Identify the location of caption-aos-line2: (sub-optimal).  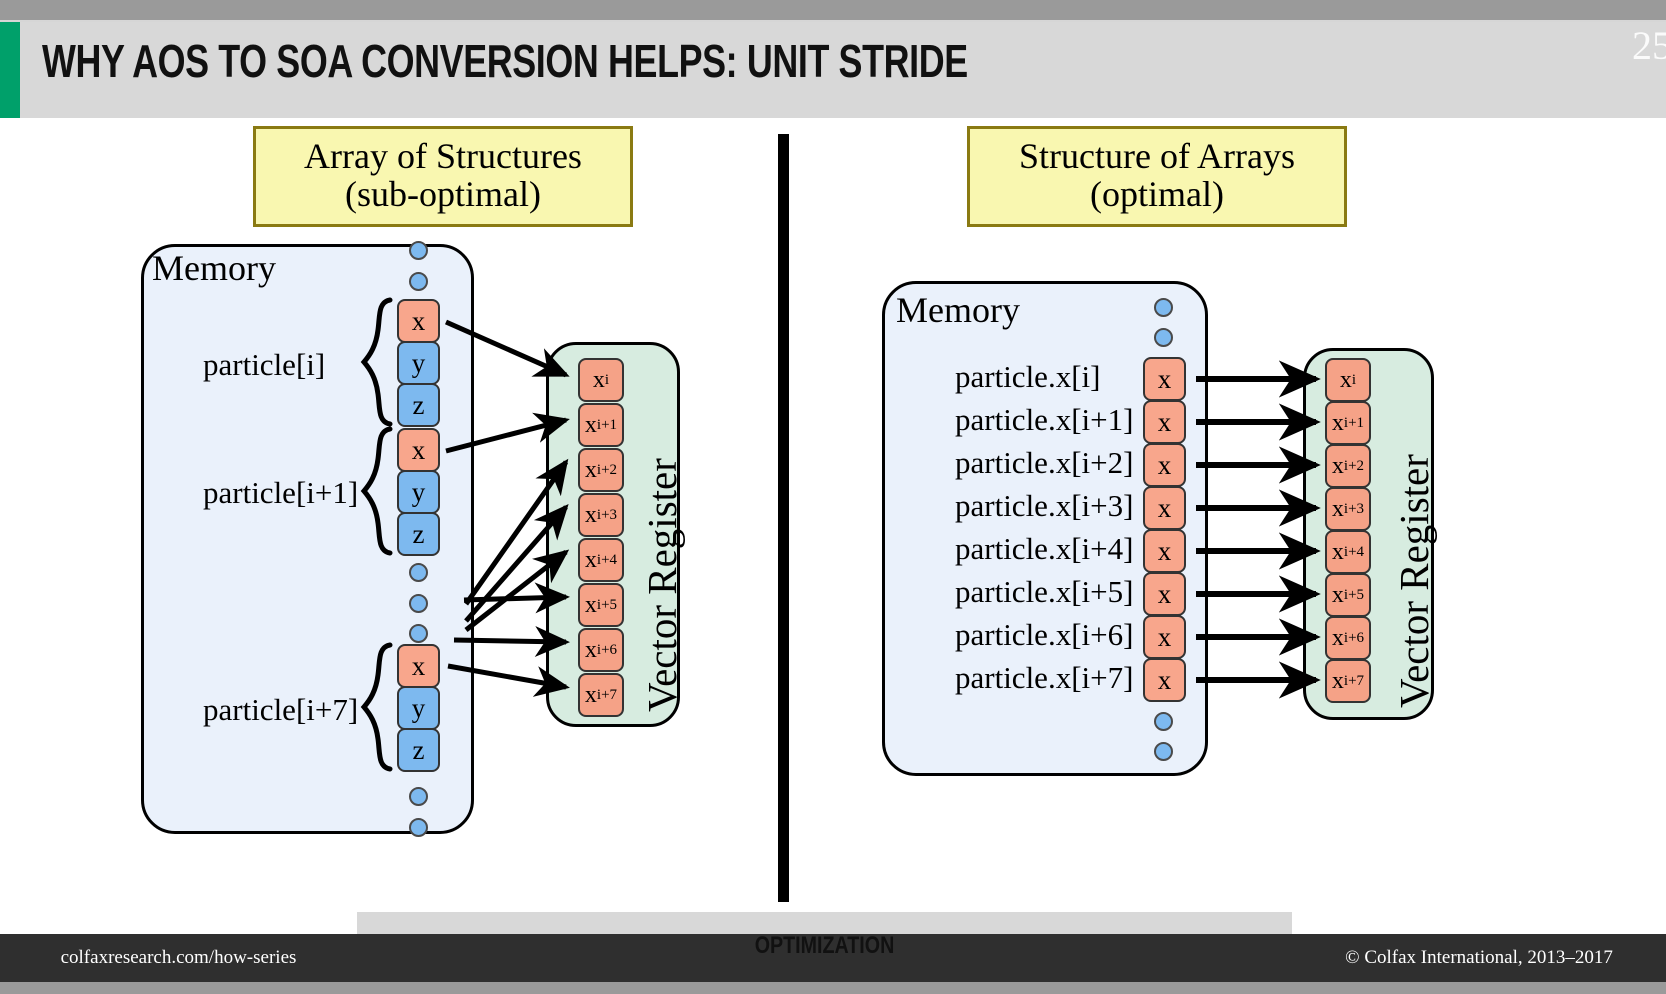
(443, 194).